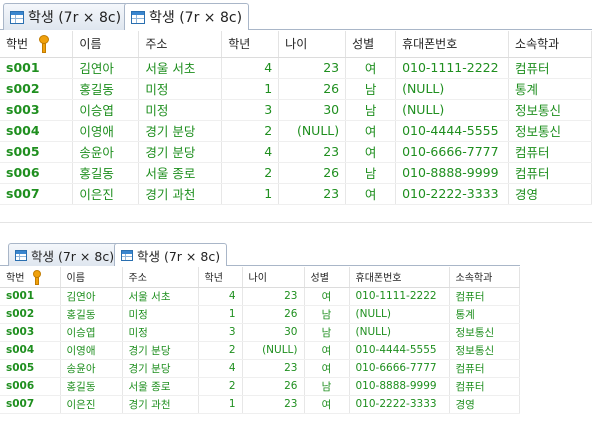 The height and width of the screenshot is (430, 592). Describe the element at coordinates (106, 152) in the screenshot. I see `cell-name: 송윤아` at that location.